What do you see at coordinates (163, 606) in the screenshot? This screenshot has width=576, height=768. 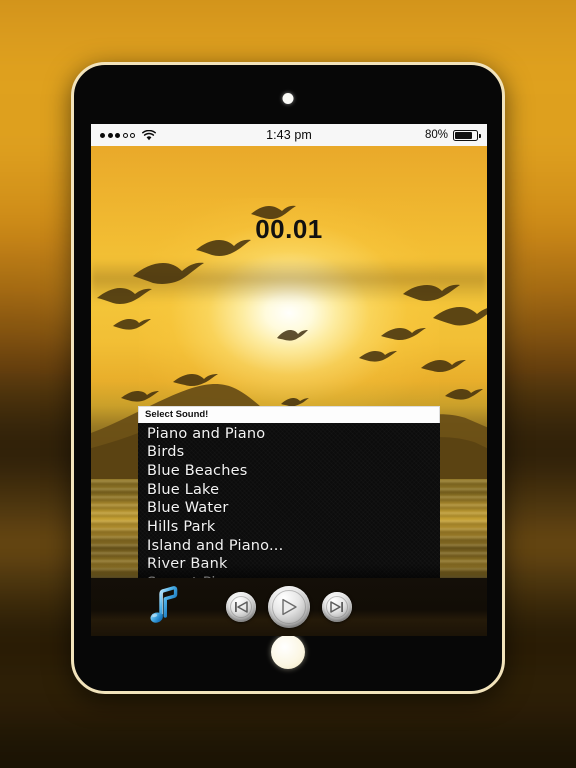 I see `music-note-icon` at bounding box center [163, 606].